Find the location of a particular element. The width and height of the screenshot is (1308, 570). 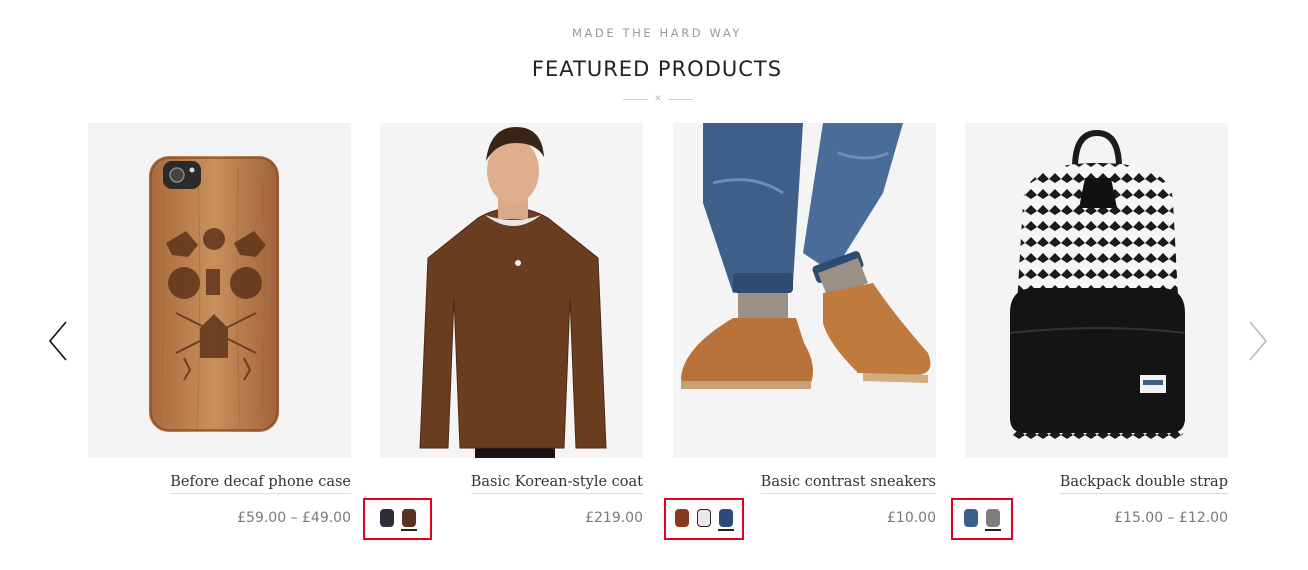

swatch-red is located at coordinates (682, 519).